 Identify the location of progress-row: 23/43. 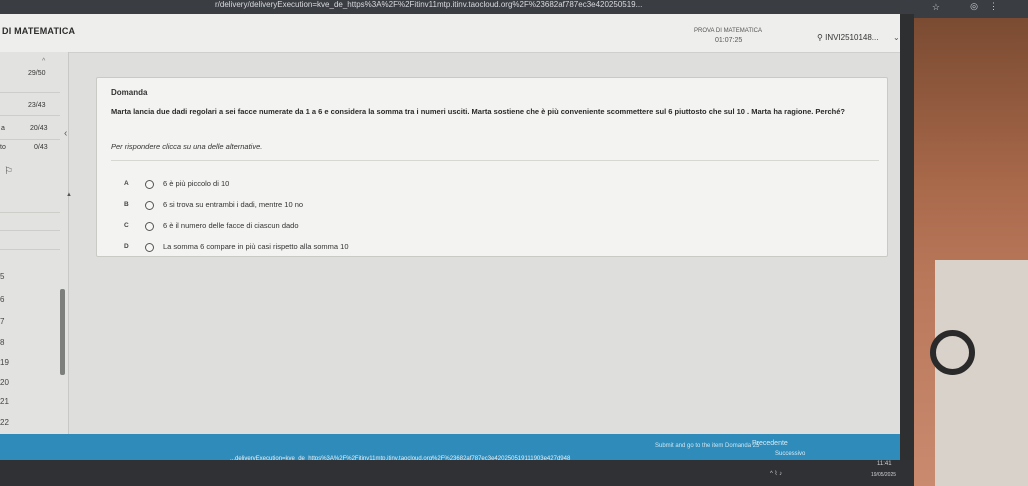
(37, 105).